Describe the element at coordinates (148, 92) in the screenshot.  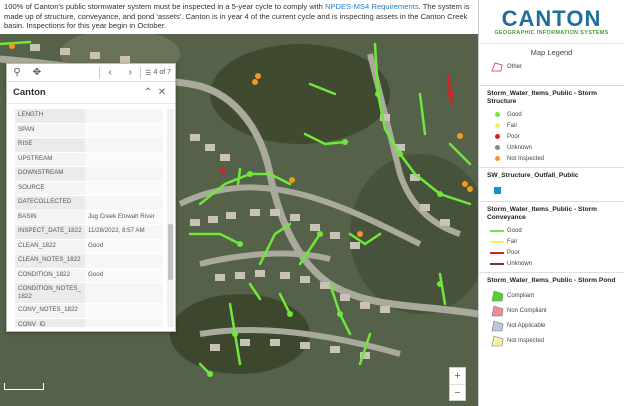
I see `collapse-icon: ⌃` at that location.